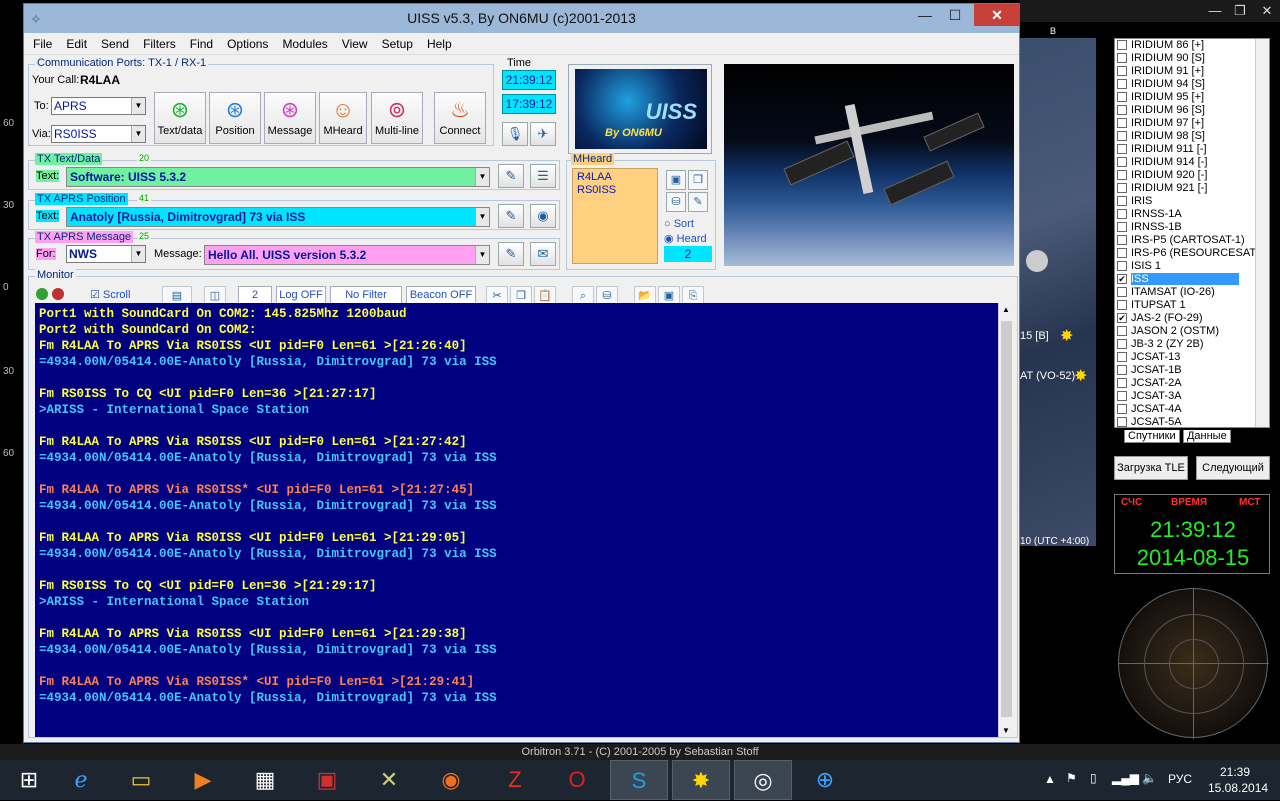 The height and width of the screenshot is (801, 1280). Describe the element at coordinates (302, 42) in the screenshot. I see `menu-modules: Modules` at that location.